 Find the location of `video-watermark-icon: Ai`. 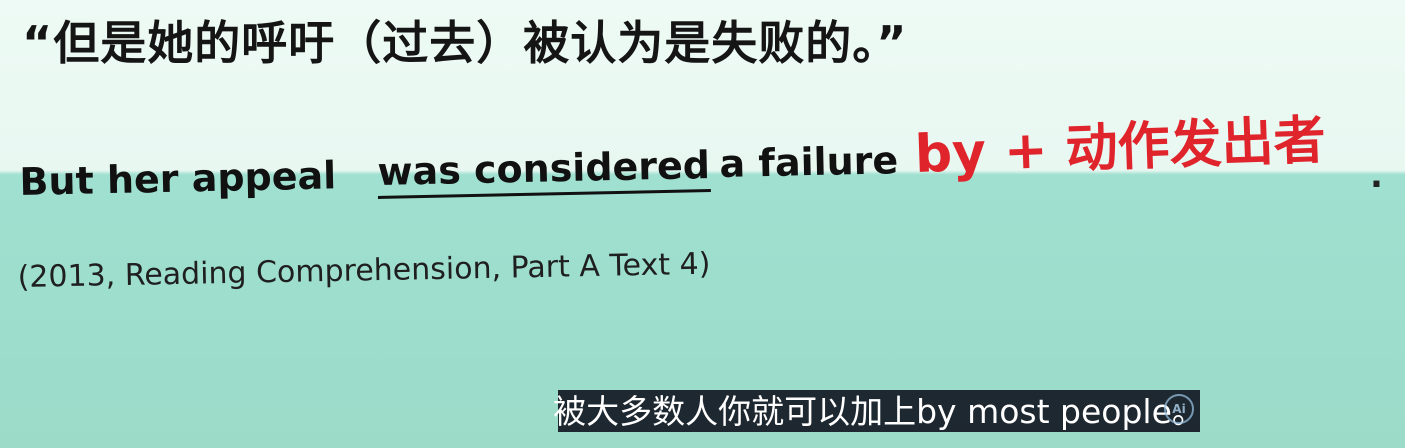

video-watermark-icon: Ai is located at coordinates (1179, 409).